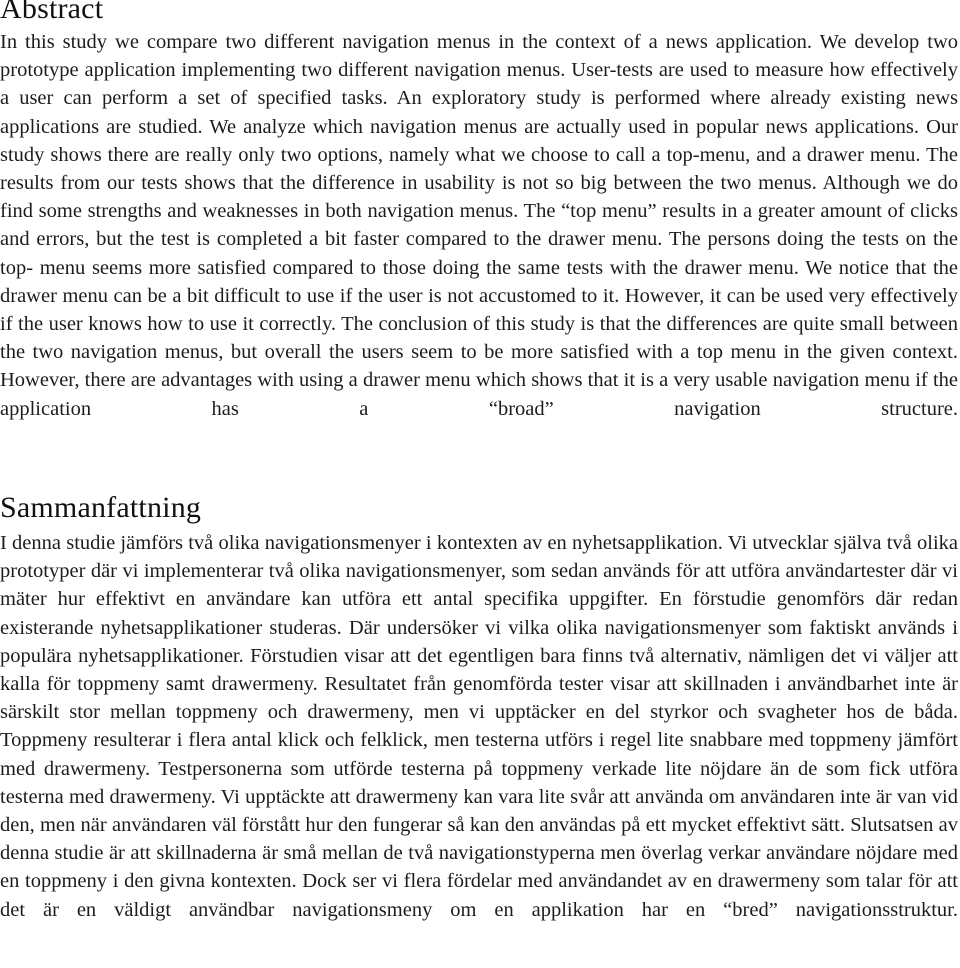 The image size is (960, 968). What do you see at coordinates (52, 12) in the screenshot?
I see `abstract-heading: Abstract` at bounding box center [52, 12].